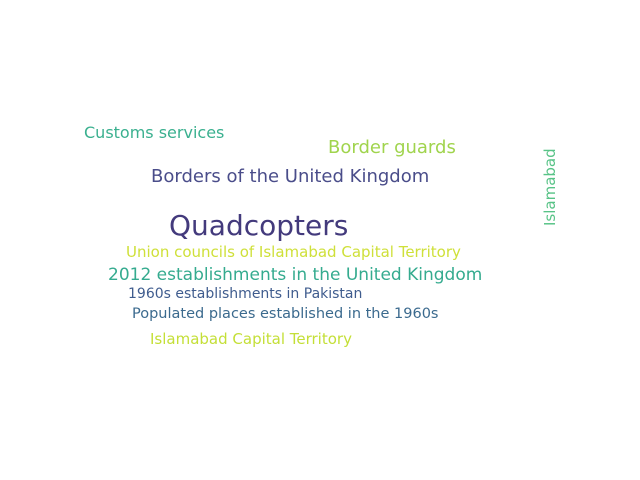 Image resolution: width=640 pixels, height=480 pixels. What do you see at coordinates (245, 294) in the screenshot?
I see `word-1960s-establishments-in-pakistan: 1960s establishments in Pakistan` at bounding box center [245, 294].